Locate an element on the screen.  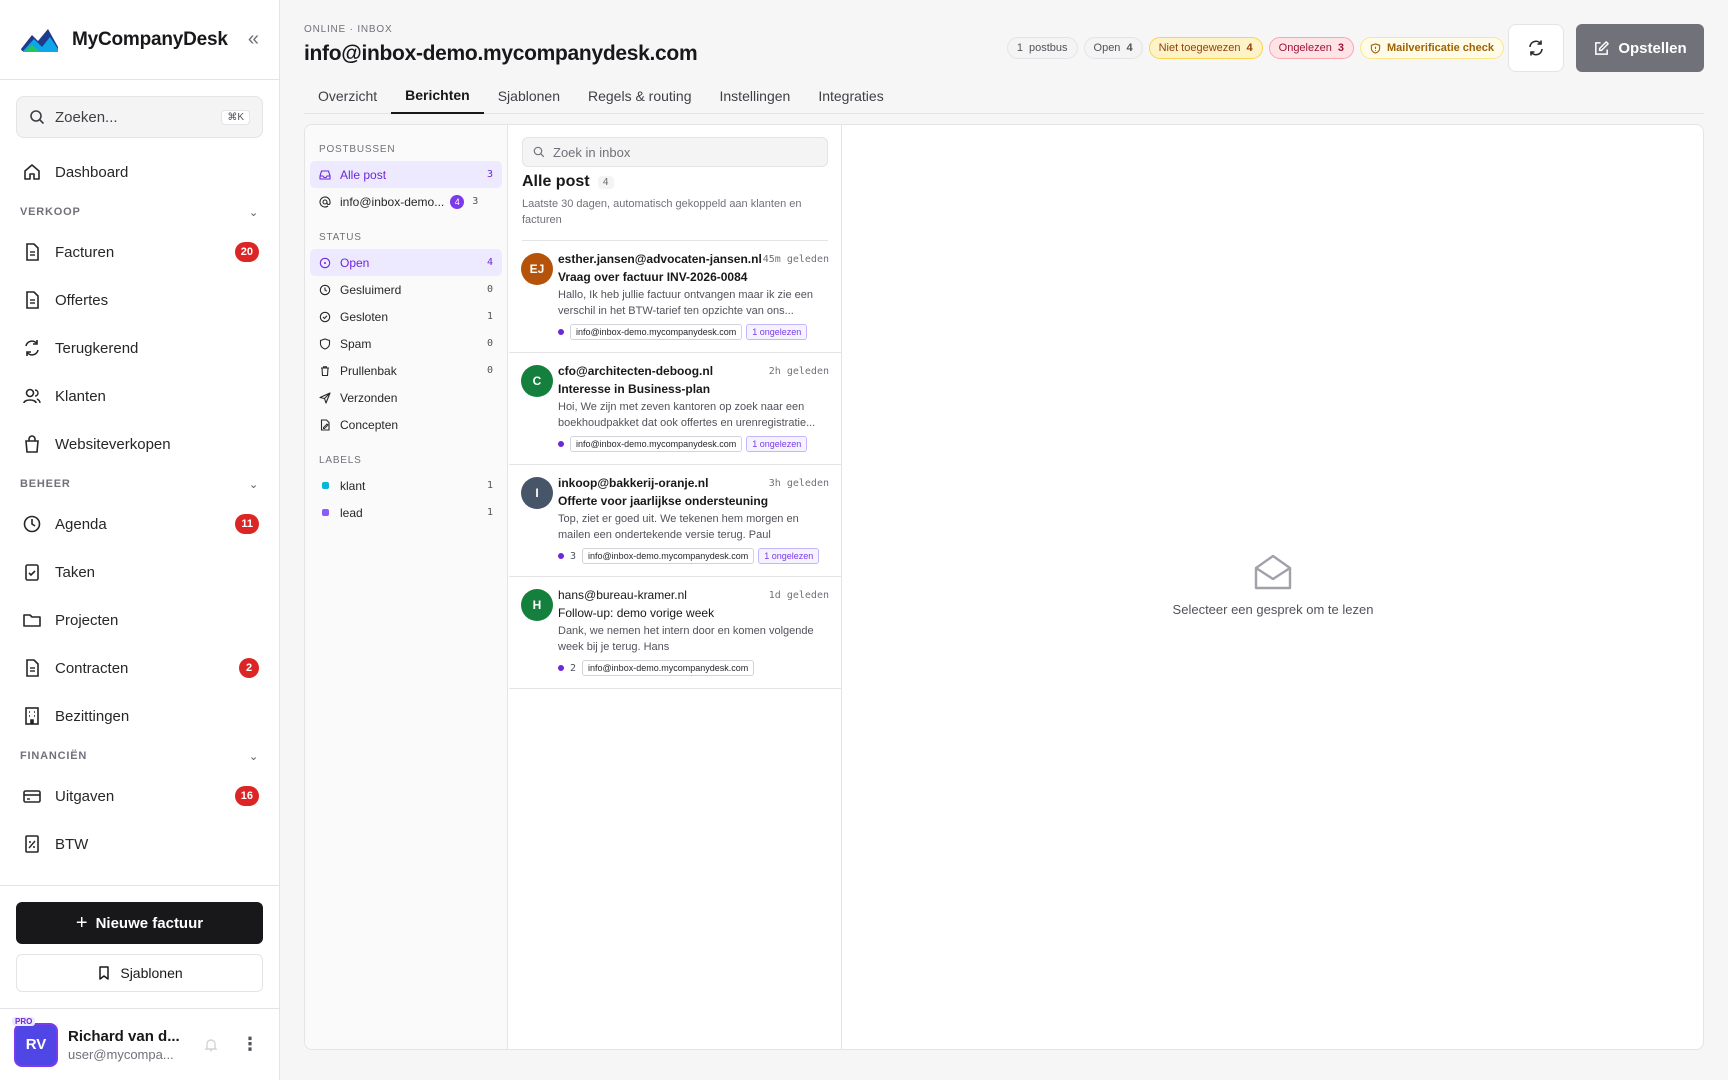
plus-icon: + is located at coordinates (81, 922).